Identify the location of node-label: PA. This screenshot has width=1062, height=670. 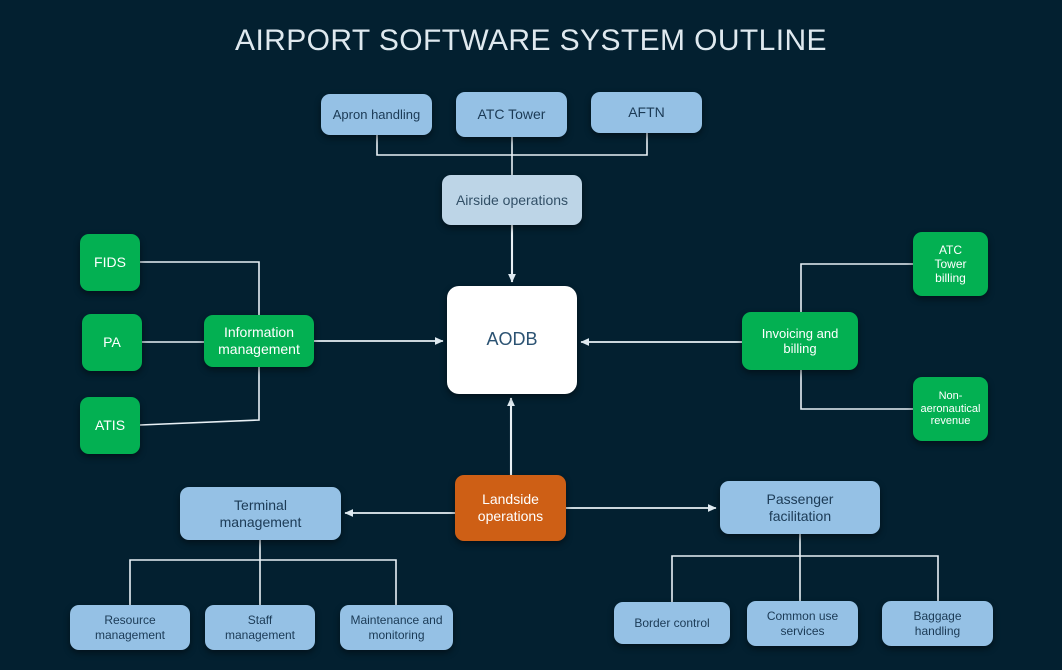
(112, 342).